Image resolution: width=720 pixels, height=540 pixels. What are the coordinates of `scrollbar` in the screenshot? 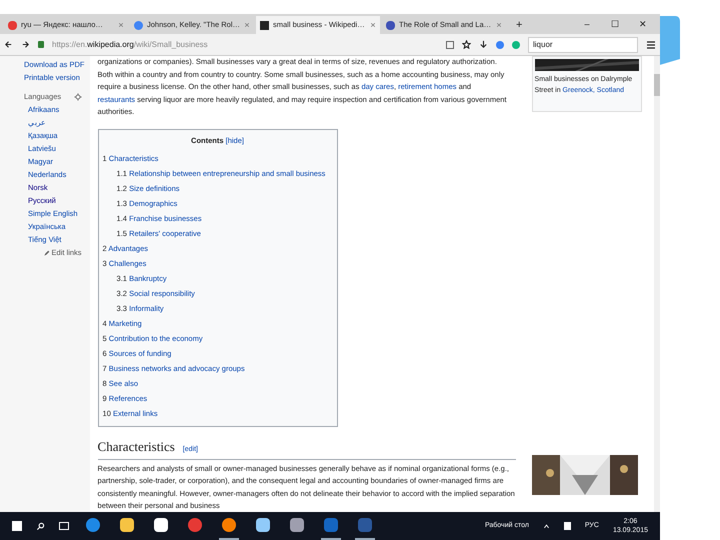 It's located at (657, 284).